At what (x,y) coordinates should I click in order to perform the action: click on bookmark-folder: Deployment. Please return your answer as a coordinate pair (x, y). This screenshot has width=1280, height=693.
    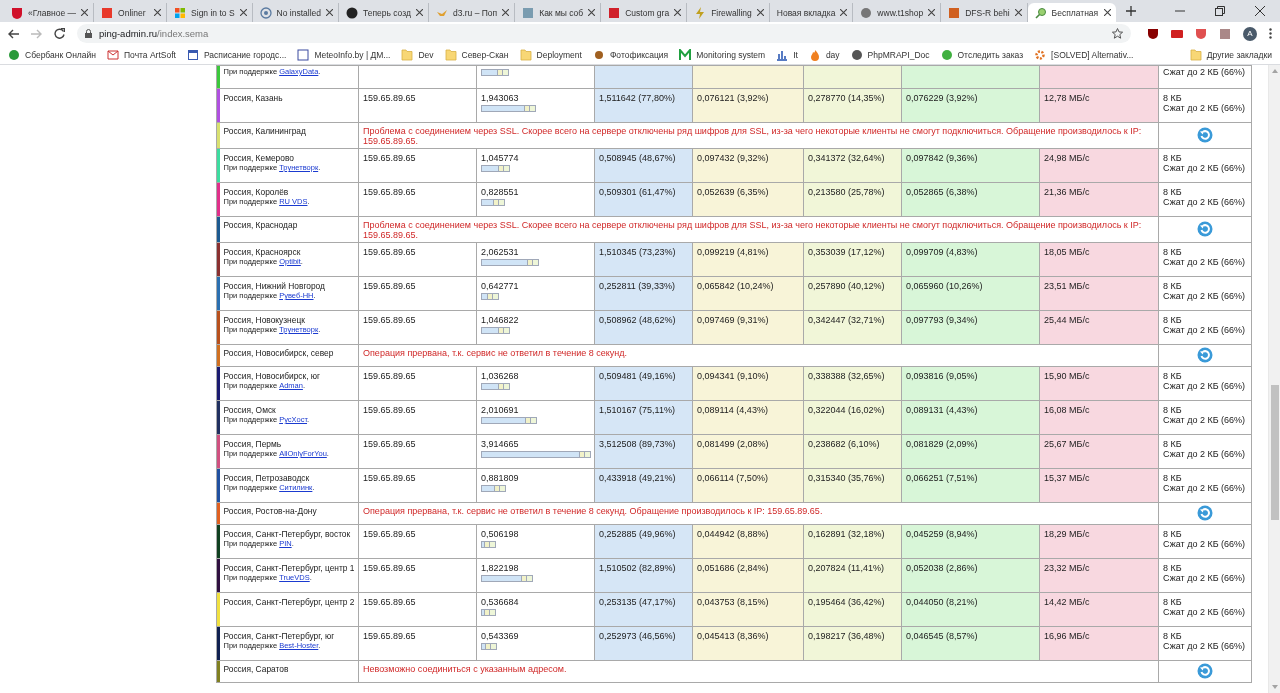
    Looking at the image, I should click on (550, 54).